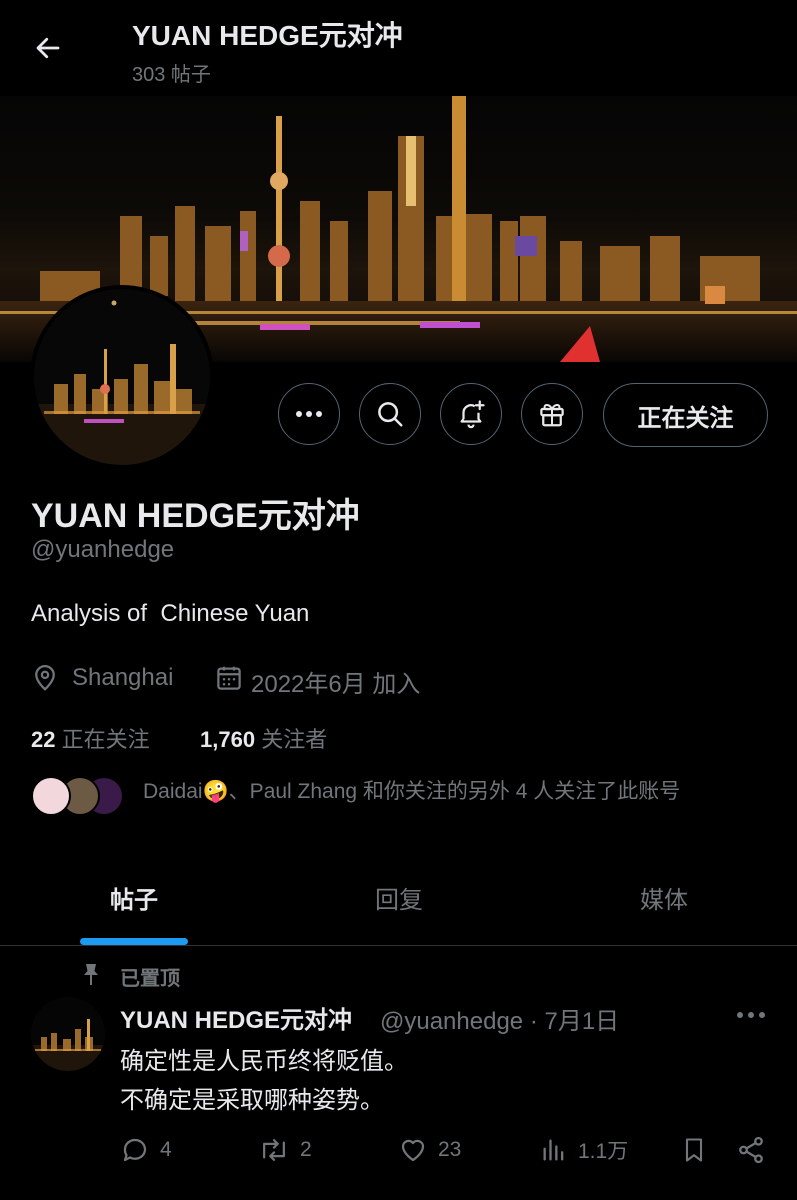 The width and height of the screenshot is (797, 1200). I want to click on search-profile-button, so click(390, 414).